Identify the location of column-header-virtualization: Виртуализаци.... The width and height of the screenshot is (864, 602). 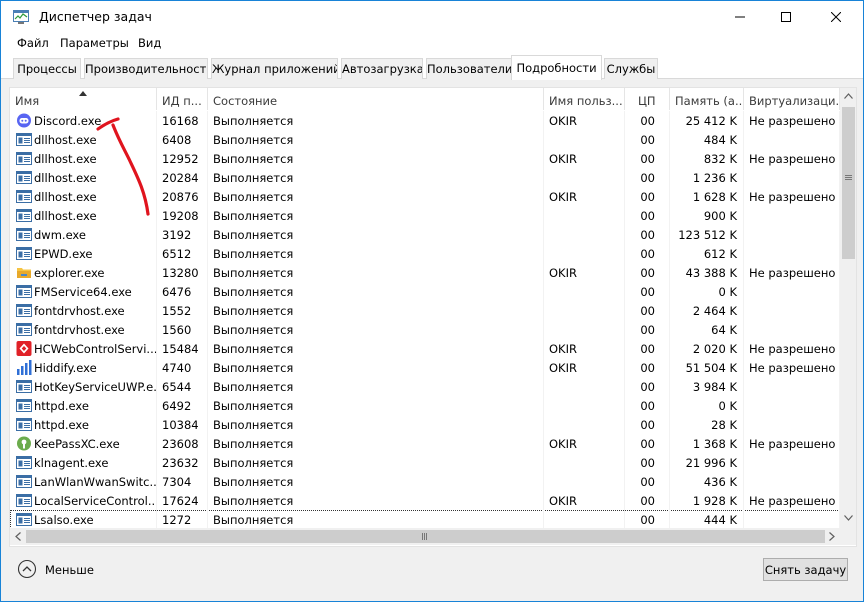
(792, 99).